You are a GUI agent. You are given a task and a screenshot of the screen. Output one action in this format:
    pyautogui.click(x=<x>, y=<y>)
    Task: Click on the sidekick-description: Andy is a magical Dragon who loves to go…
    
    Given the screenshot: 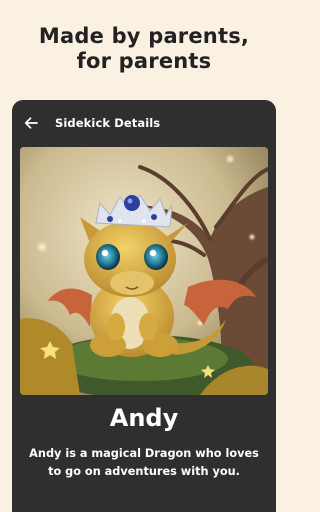 What is the action you would take?
    pyautogui.click(x=144, y=462)
    